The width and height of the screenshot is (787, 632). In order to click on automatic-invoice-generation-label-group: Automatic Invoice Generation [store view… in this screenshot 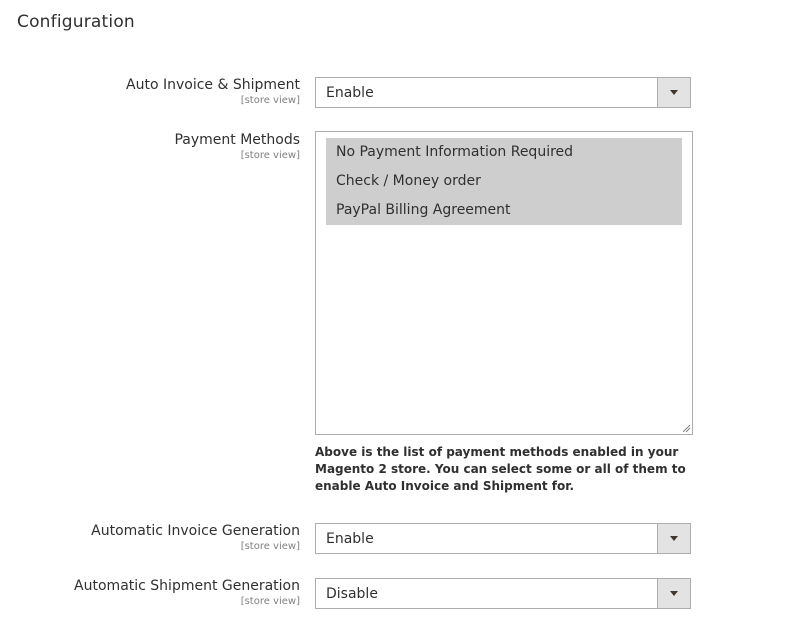, I will do `click(195, 538)`.